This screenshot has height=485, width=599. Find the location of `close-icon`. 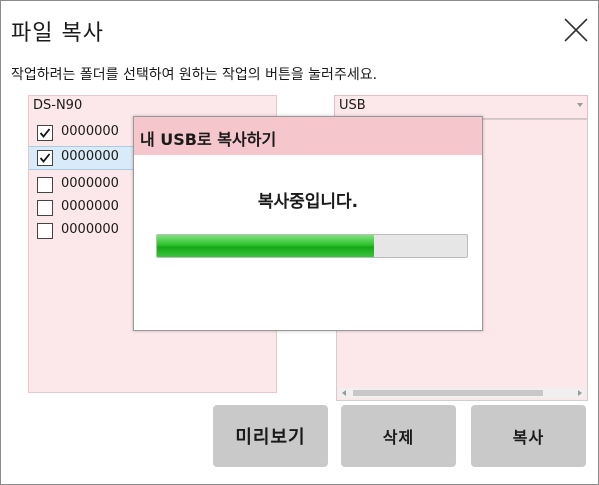

close-icon is located at coordinates (576, 30).